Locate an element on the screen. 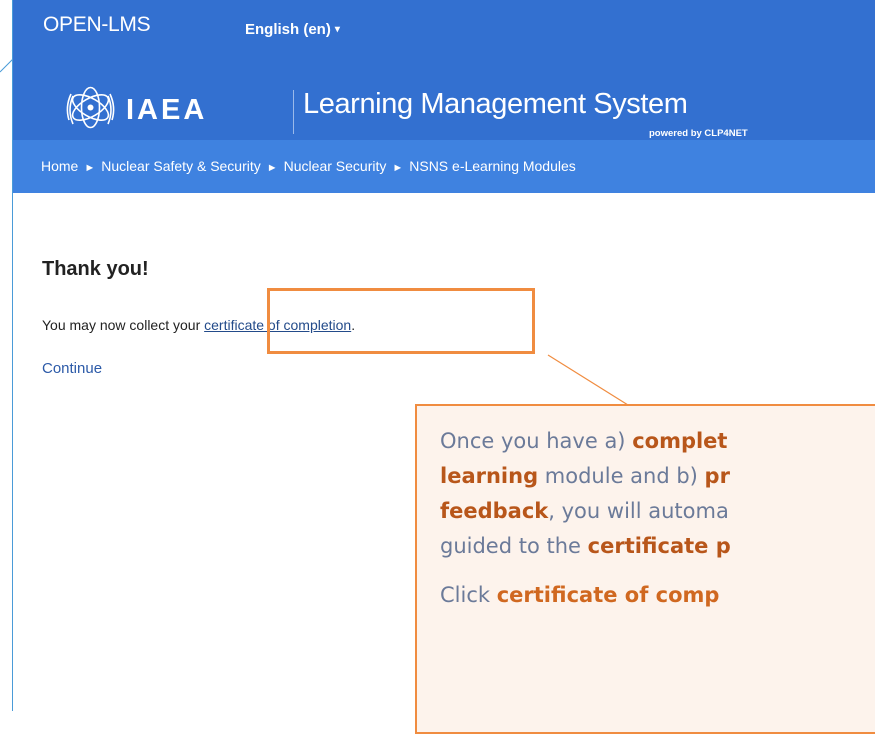  callout-text: , you will automa is located at coordinates (638, 511).